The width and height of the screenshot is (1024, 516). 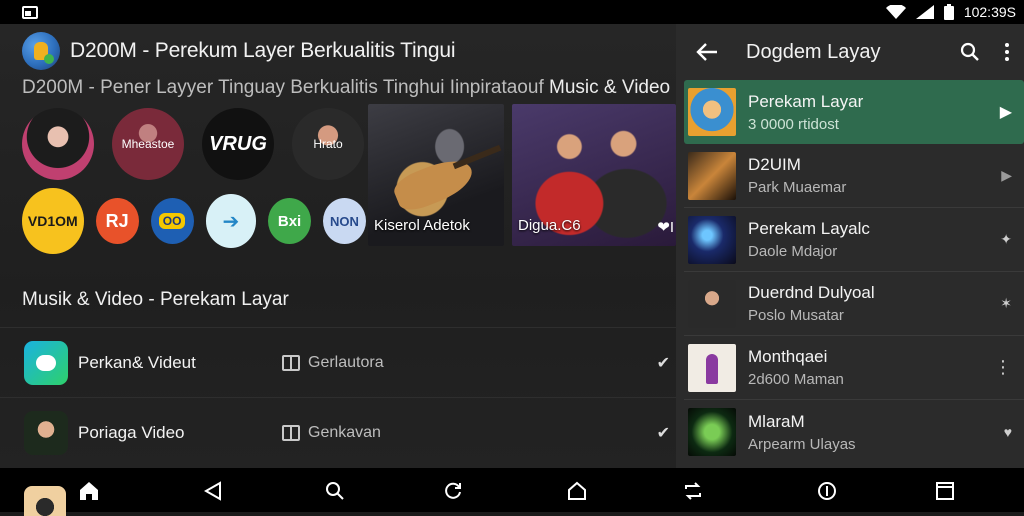 I want to click on panel-title: Dogdem Layay, so click(x=813, y=51).